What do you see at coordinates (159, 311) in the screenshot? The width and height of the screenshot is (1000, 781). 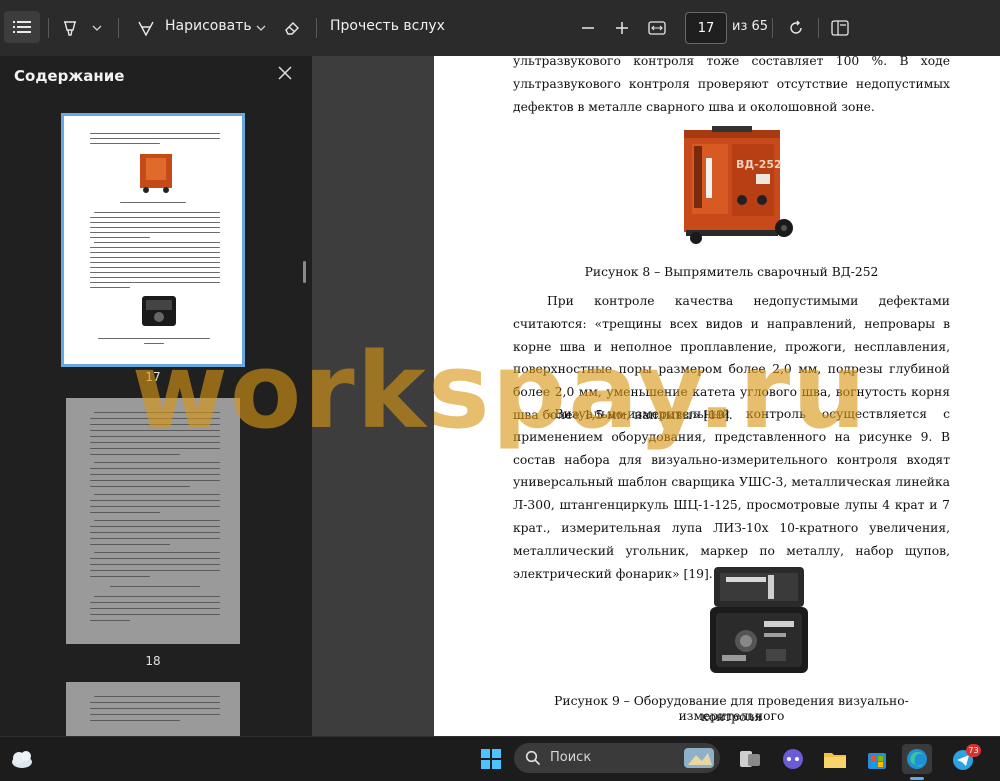 I see `vik-kit-thumbnail-image` at bounding box center [159, 311].